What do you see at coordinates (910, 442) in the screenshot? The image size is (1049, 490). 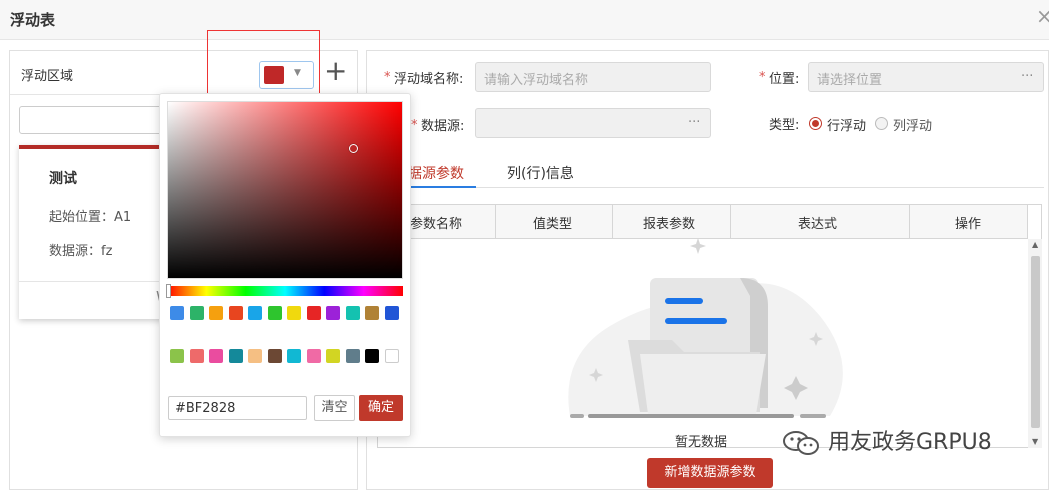 I see `watermark-text: 用友政务GRPU8` at bounding box center [910, 442].